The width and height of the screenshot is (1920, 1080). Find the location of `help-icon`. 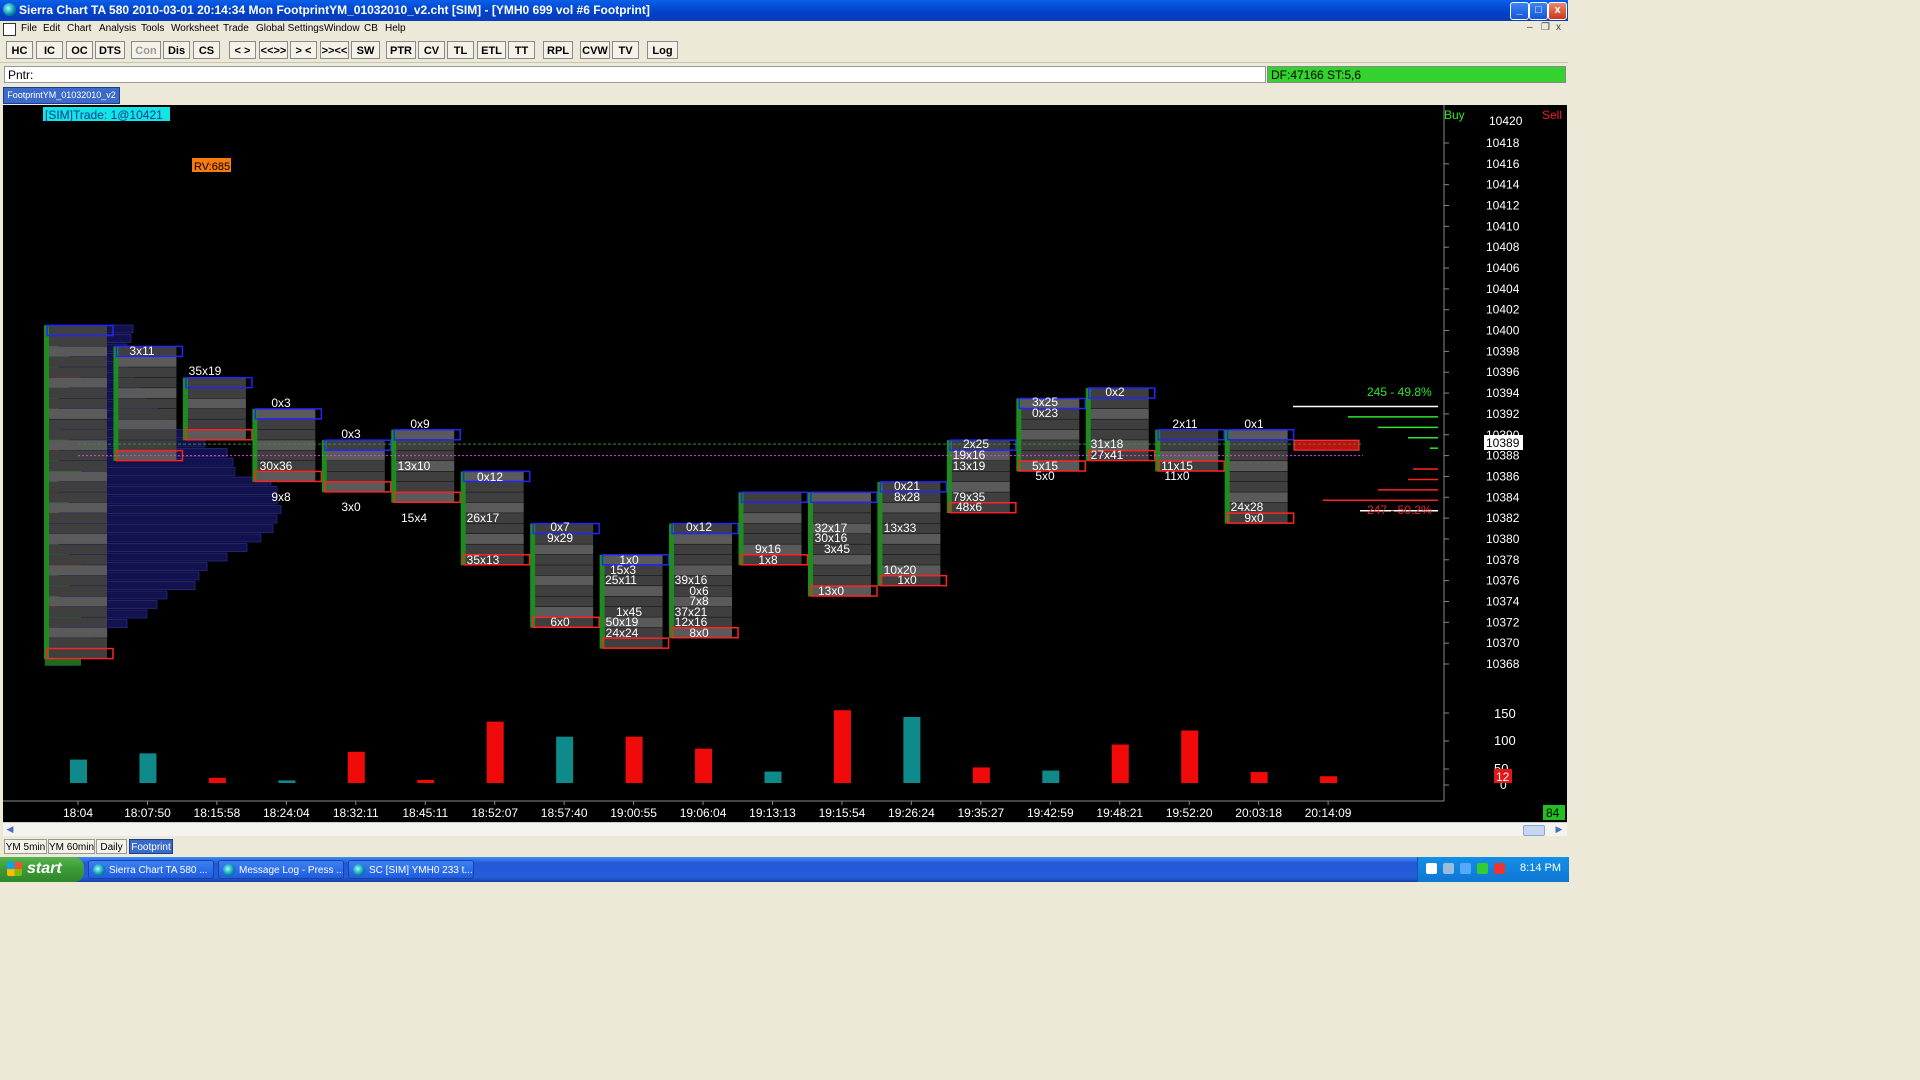

help-icon is located at coordinates (1431, 868).